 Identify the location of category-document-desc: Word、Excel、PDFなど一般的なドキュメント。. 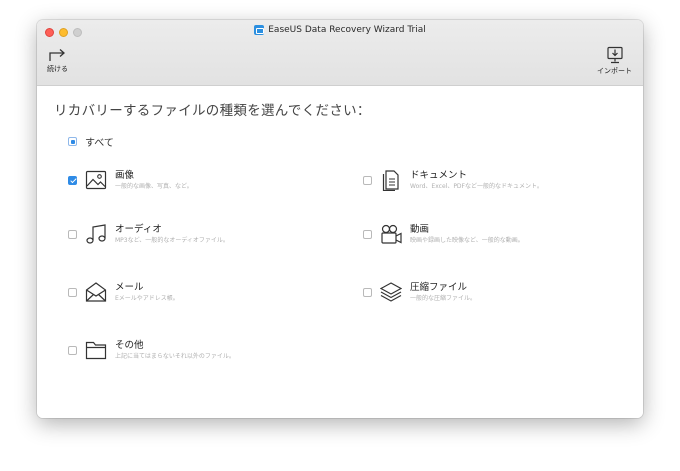
(476, 186).